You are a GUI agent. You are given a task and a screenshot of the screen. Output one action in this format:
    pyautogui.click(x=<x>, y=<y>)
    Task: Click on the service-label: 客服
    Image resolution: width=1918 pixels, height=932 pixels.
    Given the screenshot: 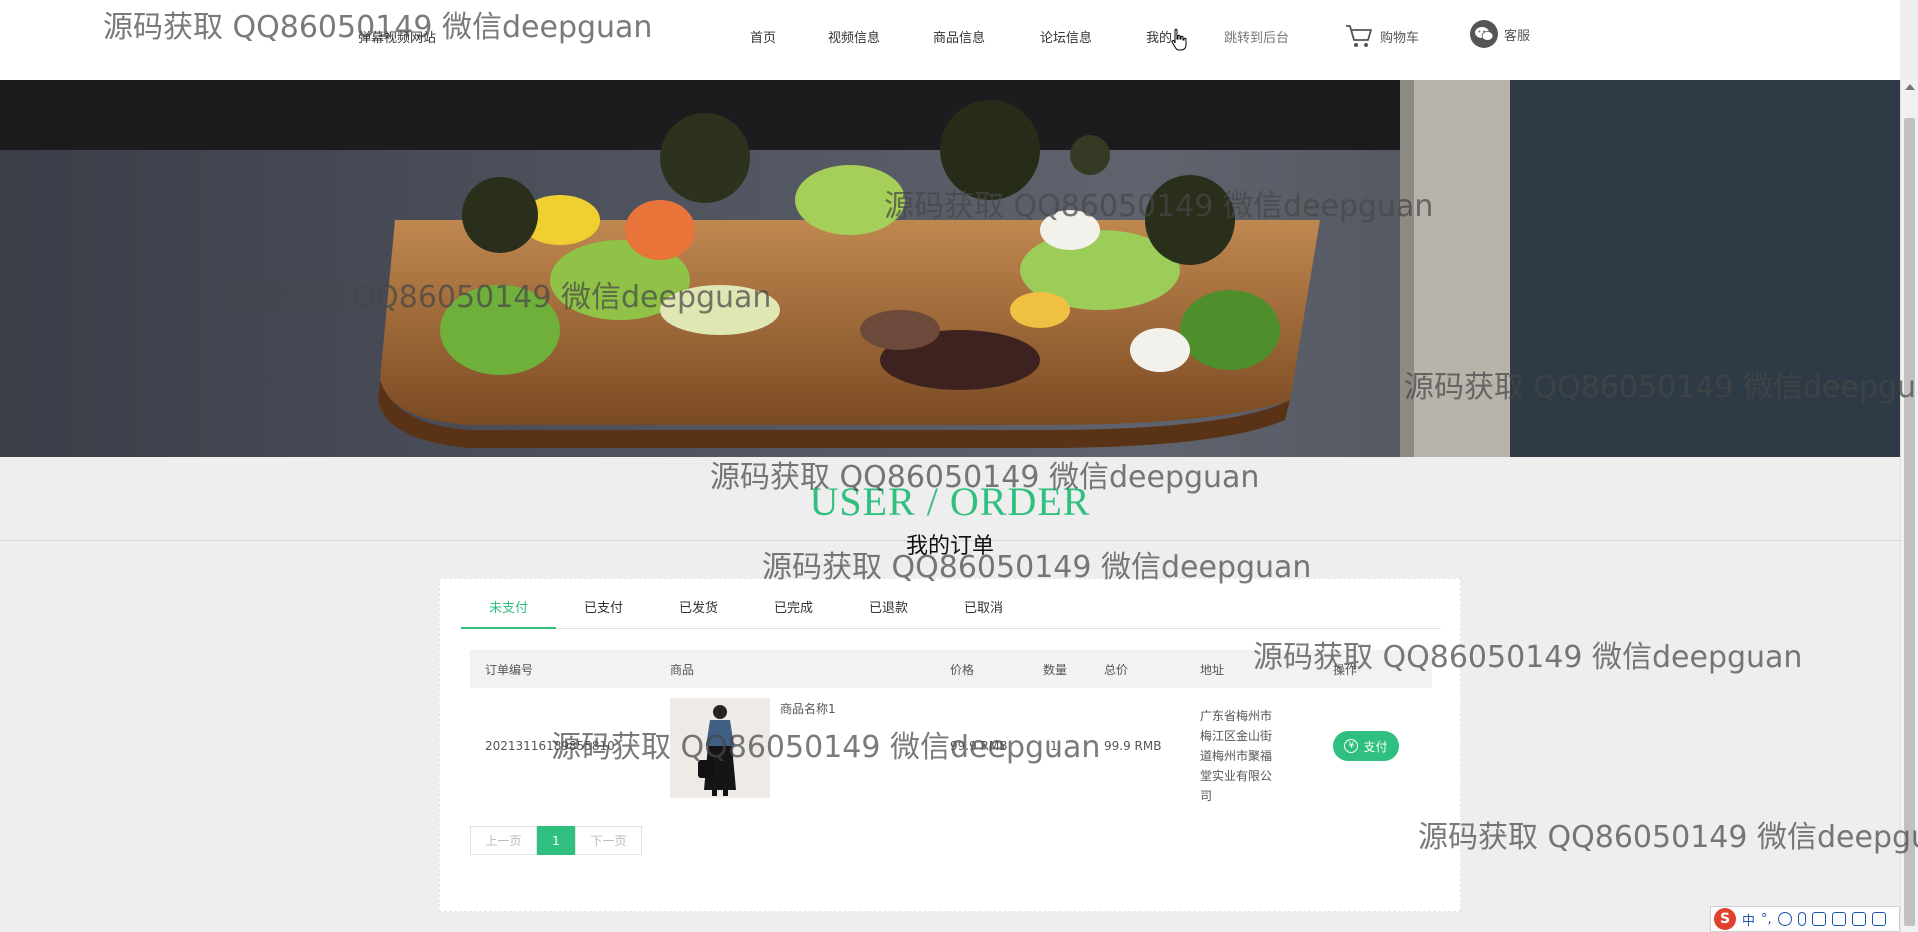 What is the action you would take?
    pyautogui.click(x=1517, y=36)
    